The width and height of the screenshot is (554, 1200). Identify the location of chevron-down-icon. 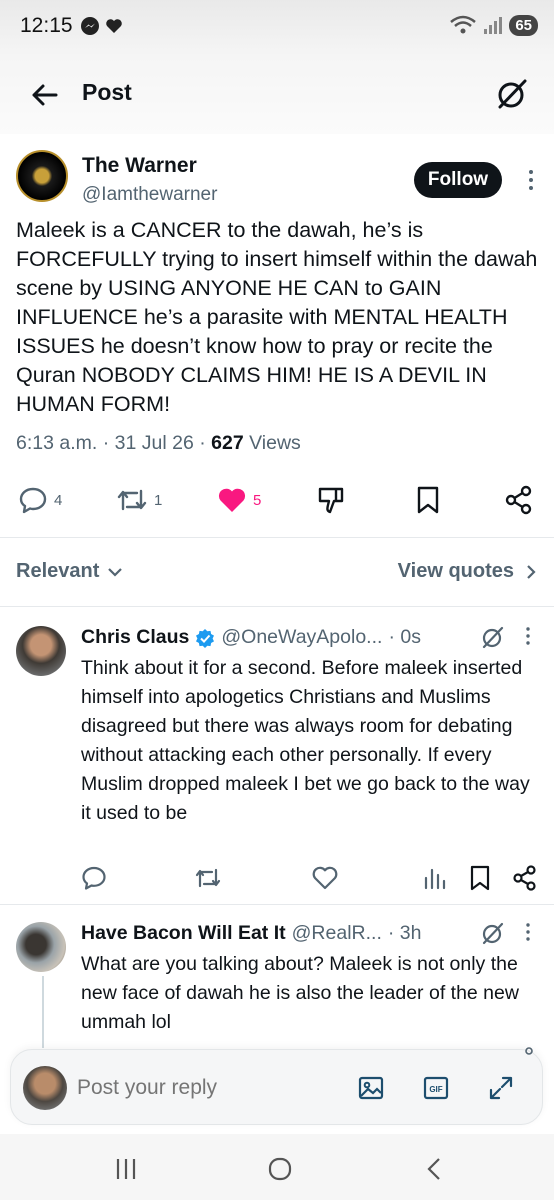
(115, 572).